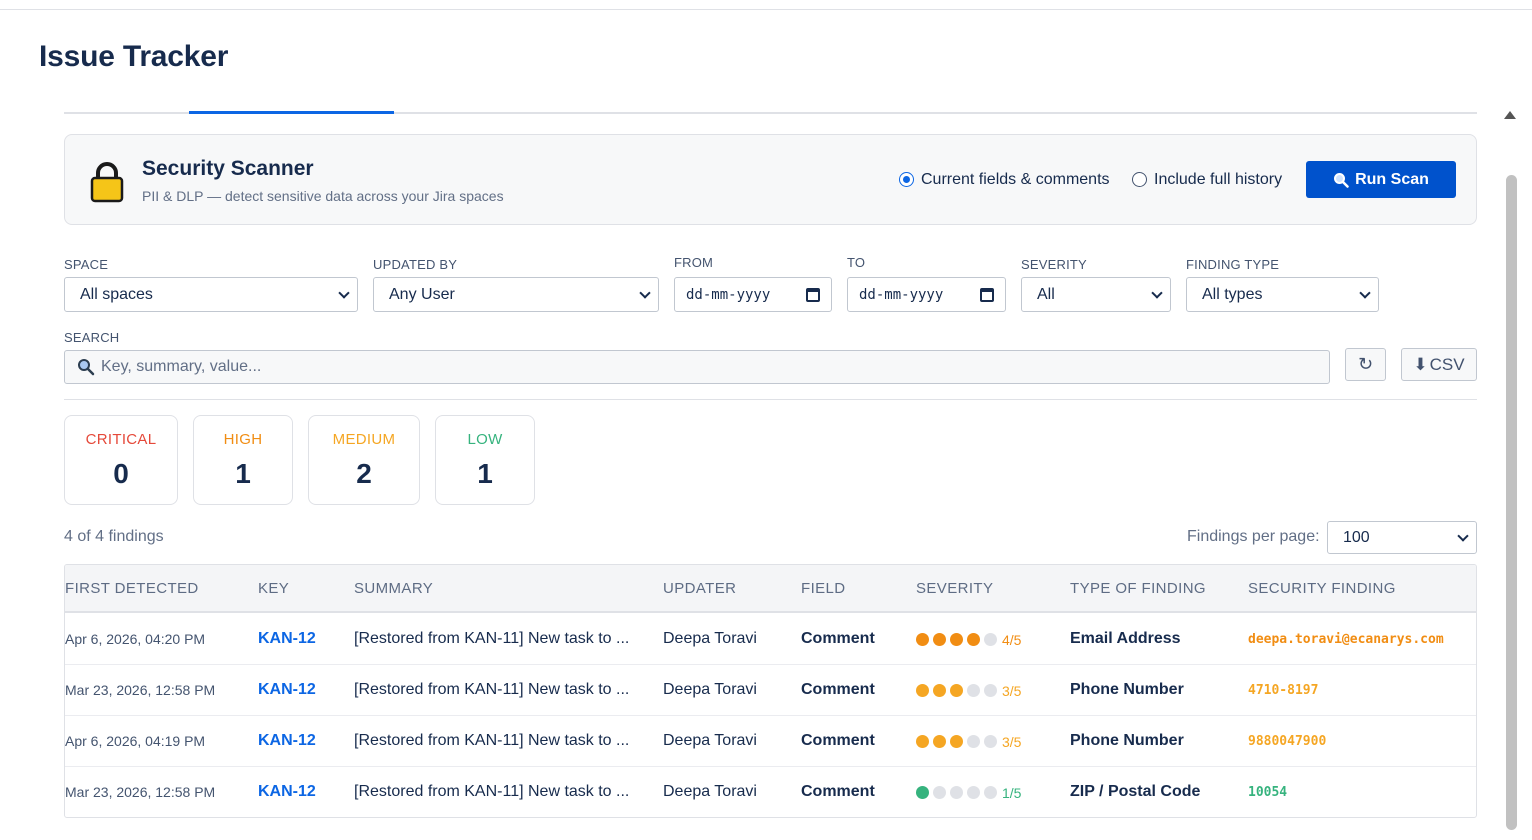 Image resolution: width=1532 pixels, height=840 pixels. I want to click on severity-score: 3/5, so click(1012, 691).